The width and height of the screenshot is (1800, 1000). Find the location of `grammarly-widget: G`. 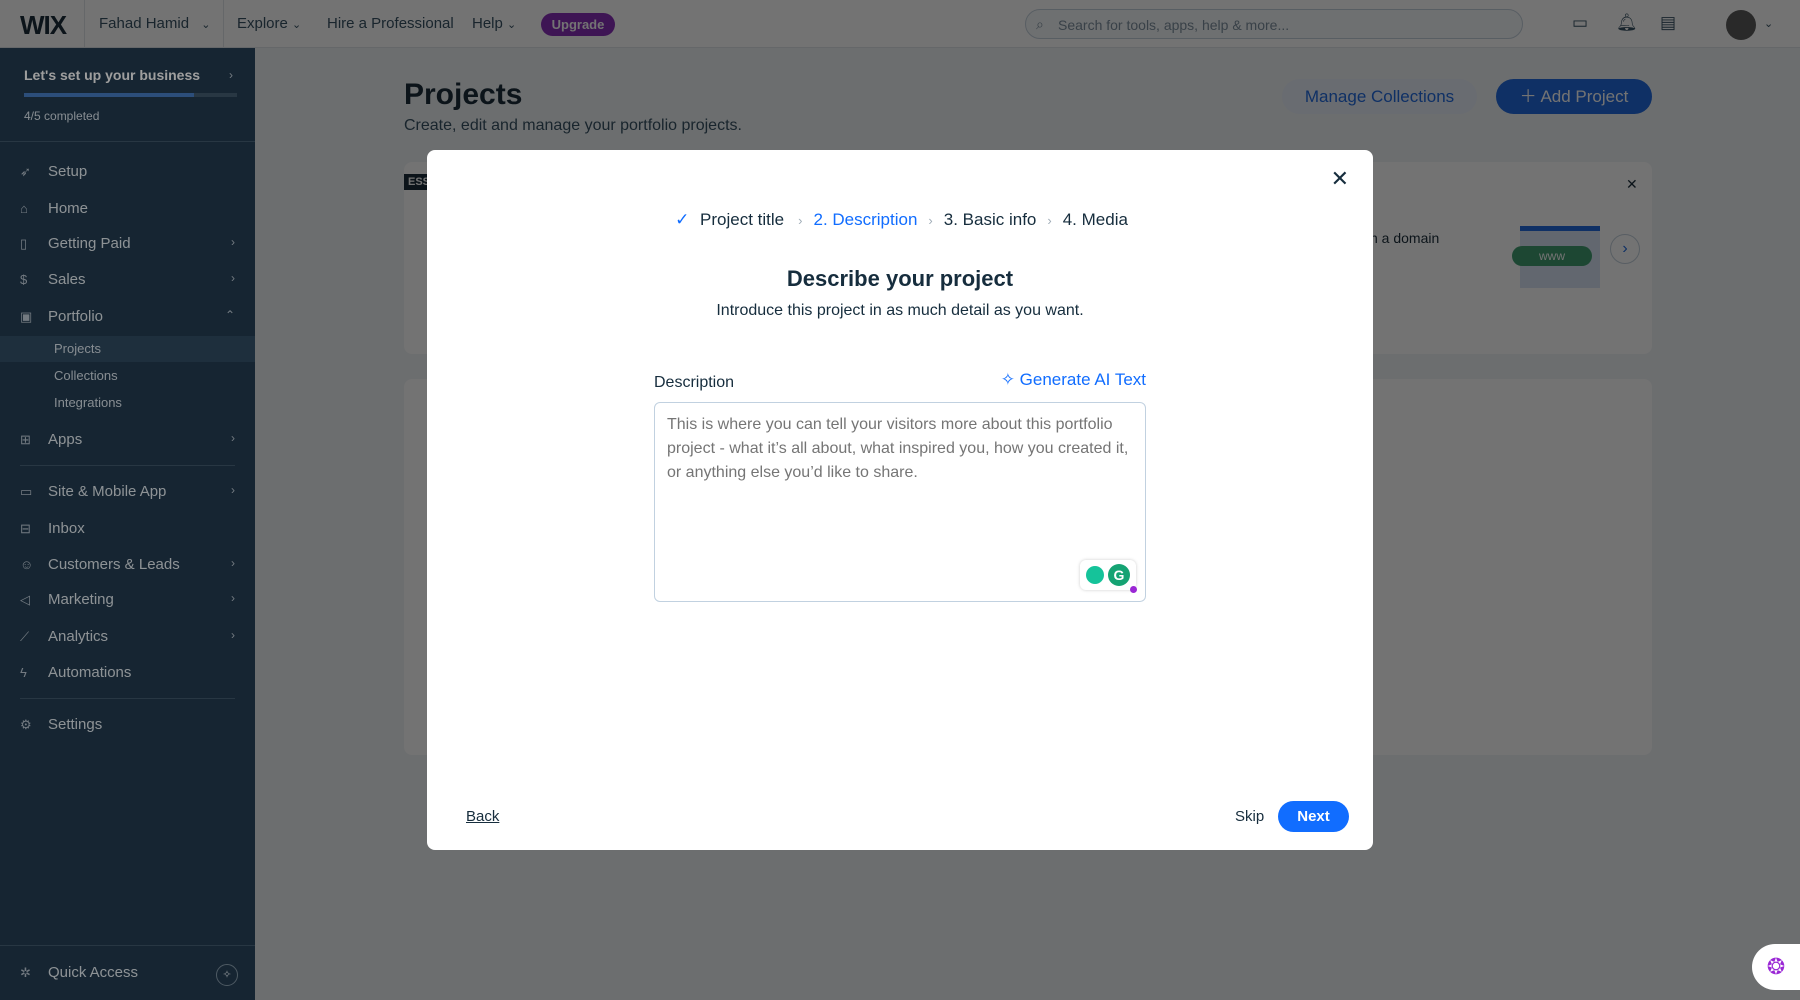

grammarly-widget: G is located at coordinates (1108, 576).